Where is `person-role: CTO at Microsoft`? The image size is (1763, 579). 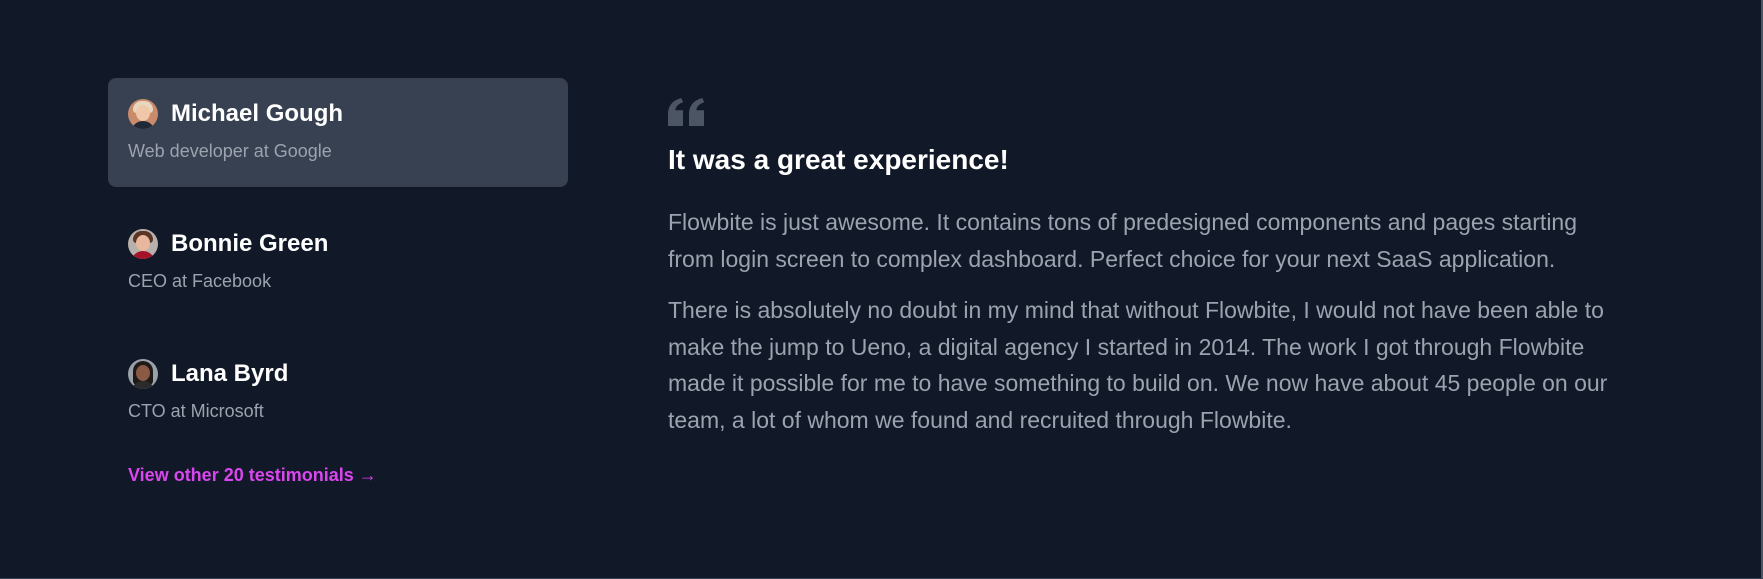 person-role: CTO at Microsoft is located at coordinates (196, 411).